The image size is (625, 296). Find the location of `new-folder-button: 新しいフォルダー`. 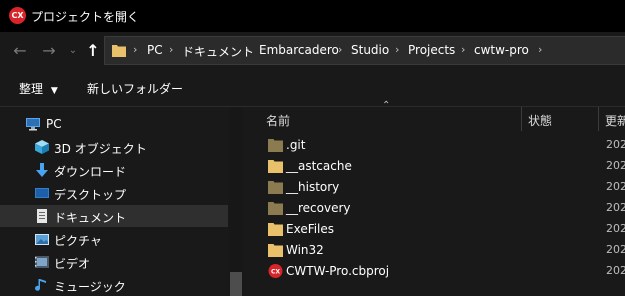

new-folder-button: 新しいフォルダー is located at coordinates (135, 88).